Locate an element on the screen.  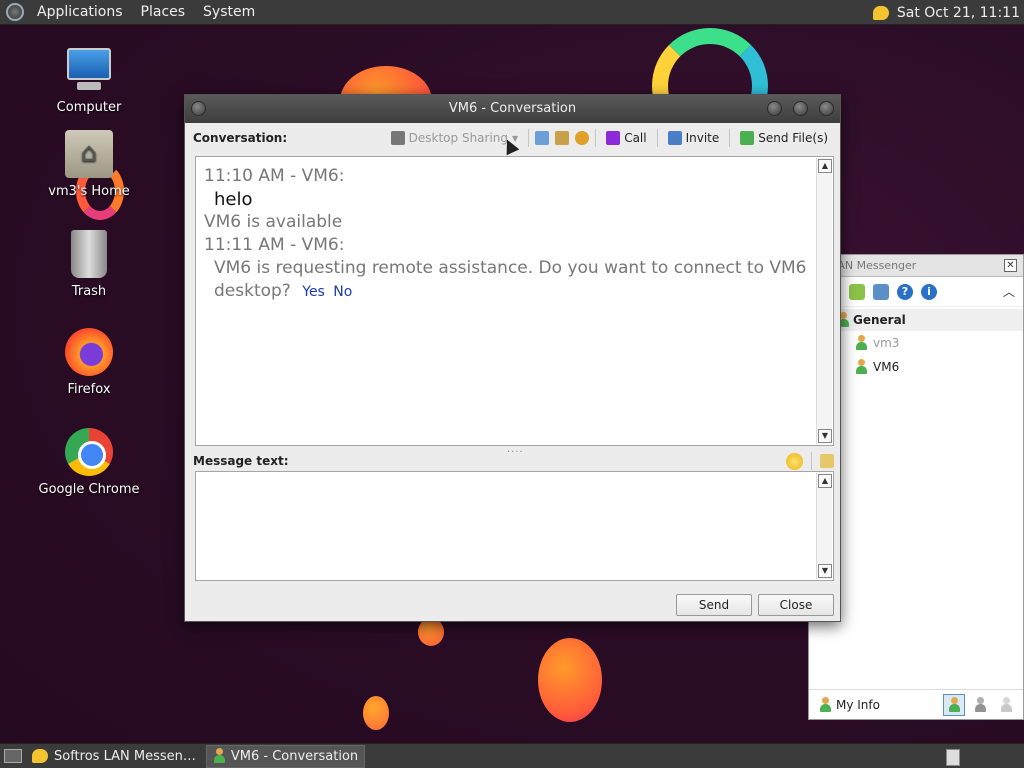
send-file-icon is located at coordinates (747, 138).